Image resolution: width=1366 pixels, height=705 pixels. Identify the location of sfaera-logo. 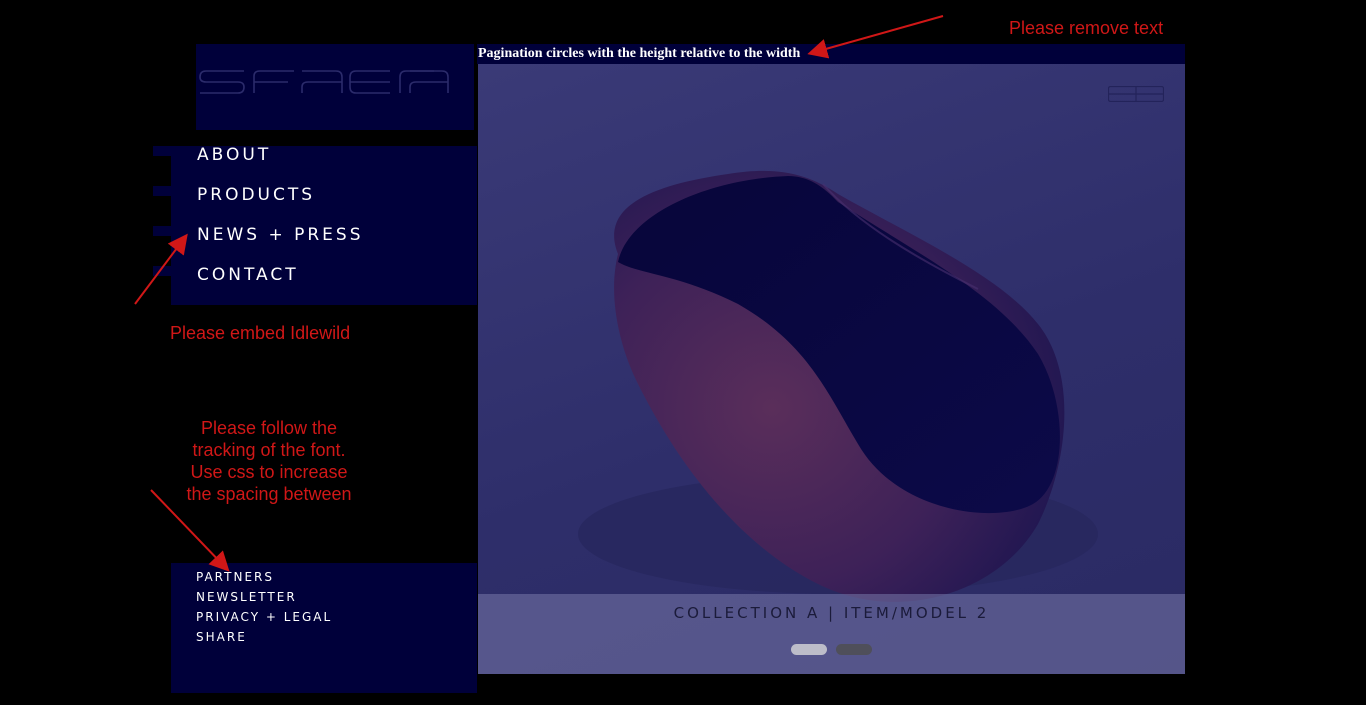
(324, 82).